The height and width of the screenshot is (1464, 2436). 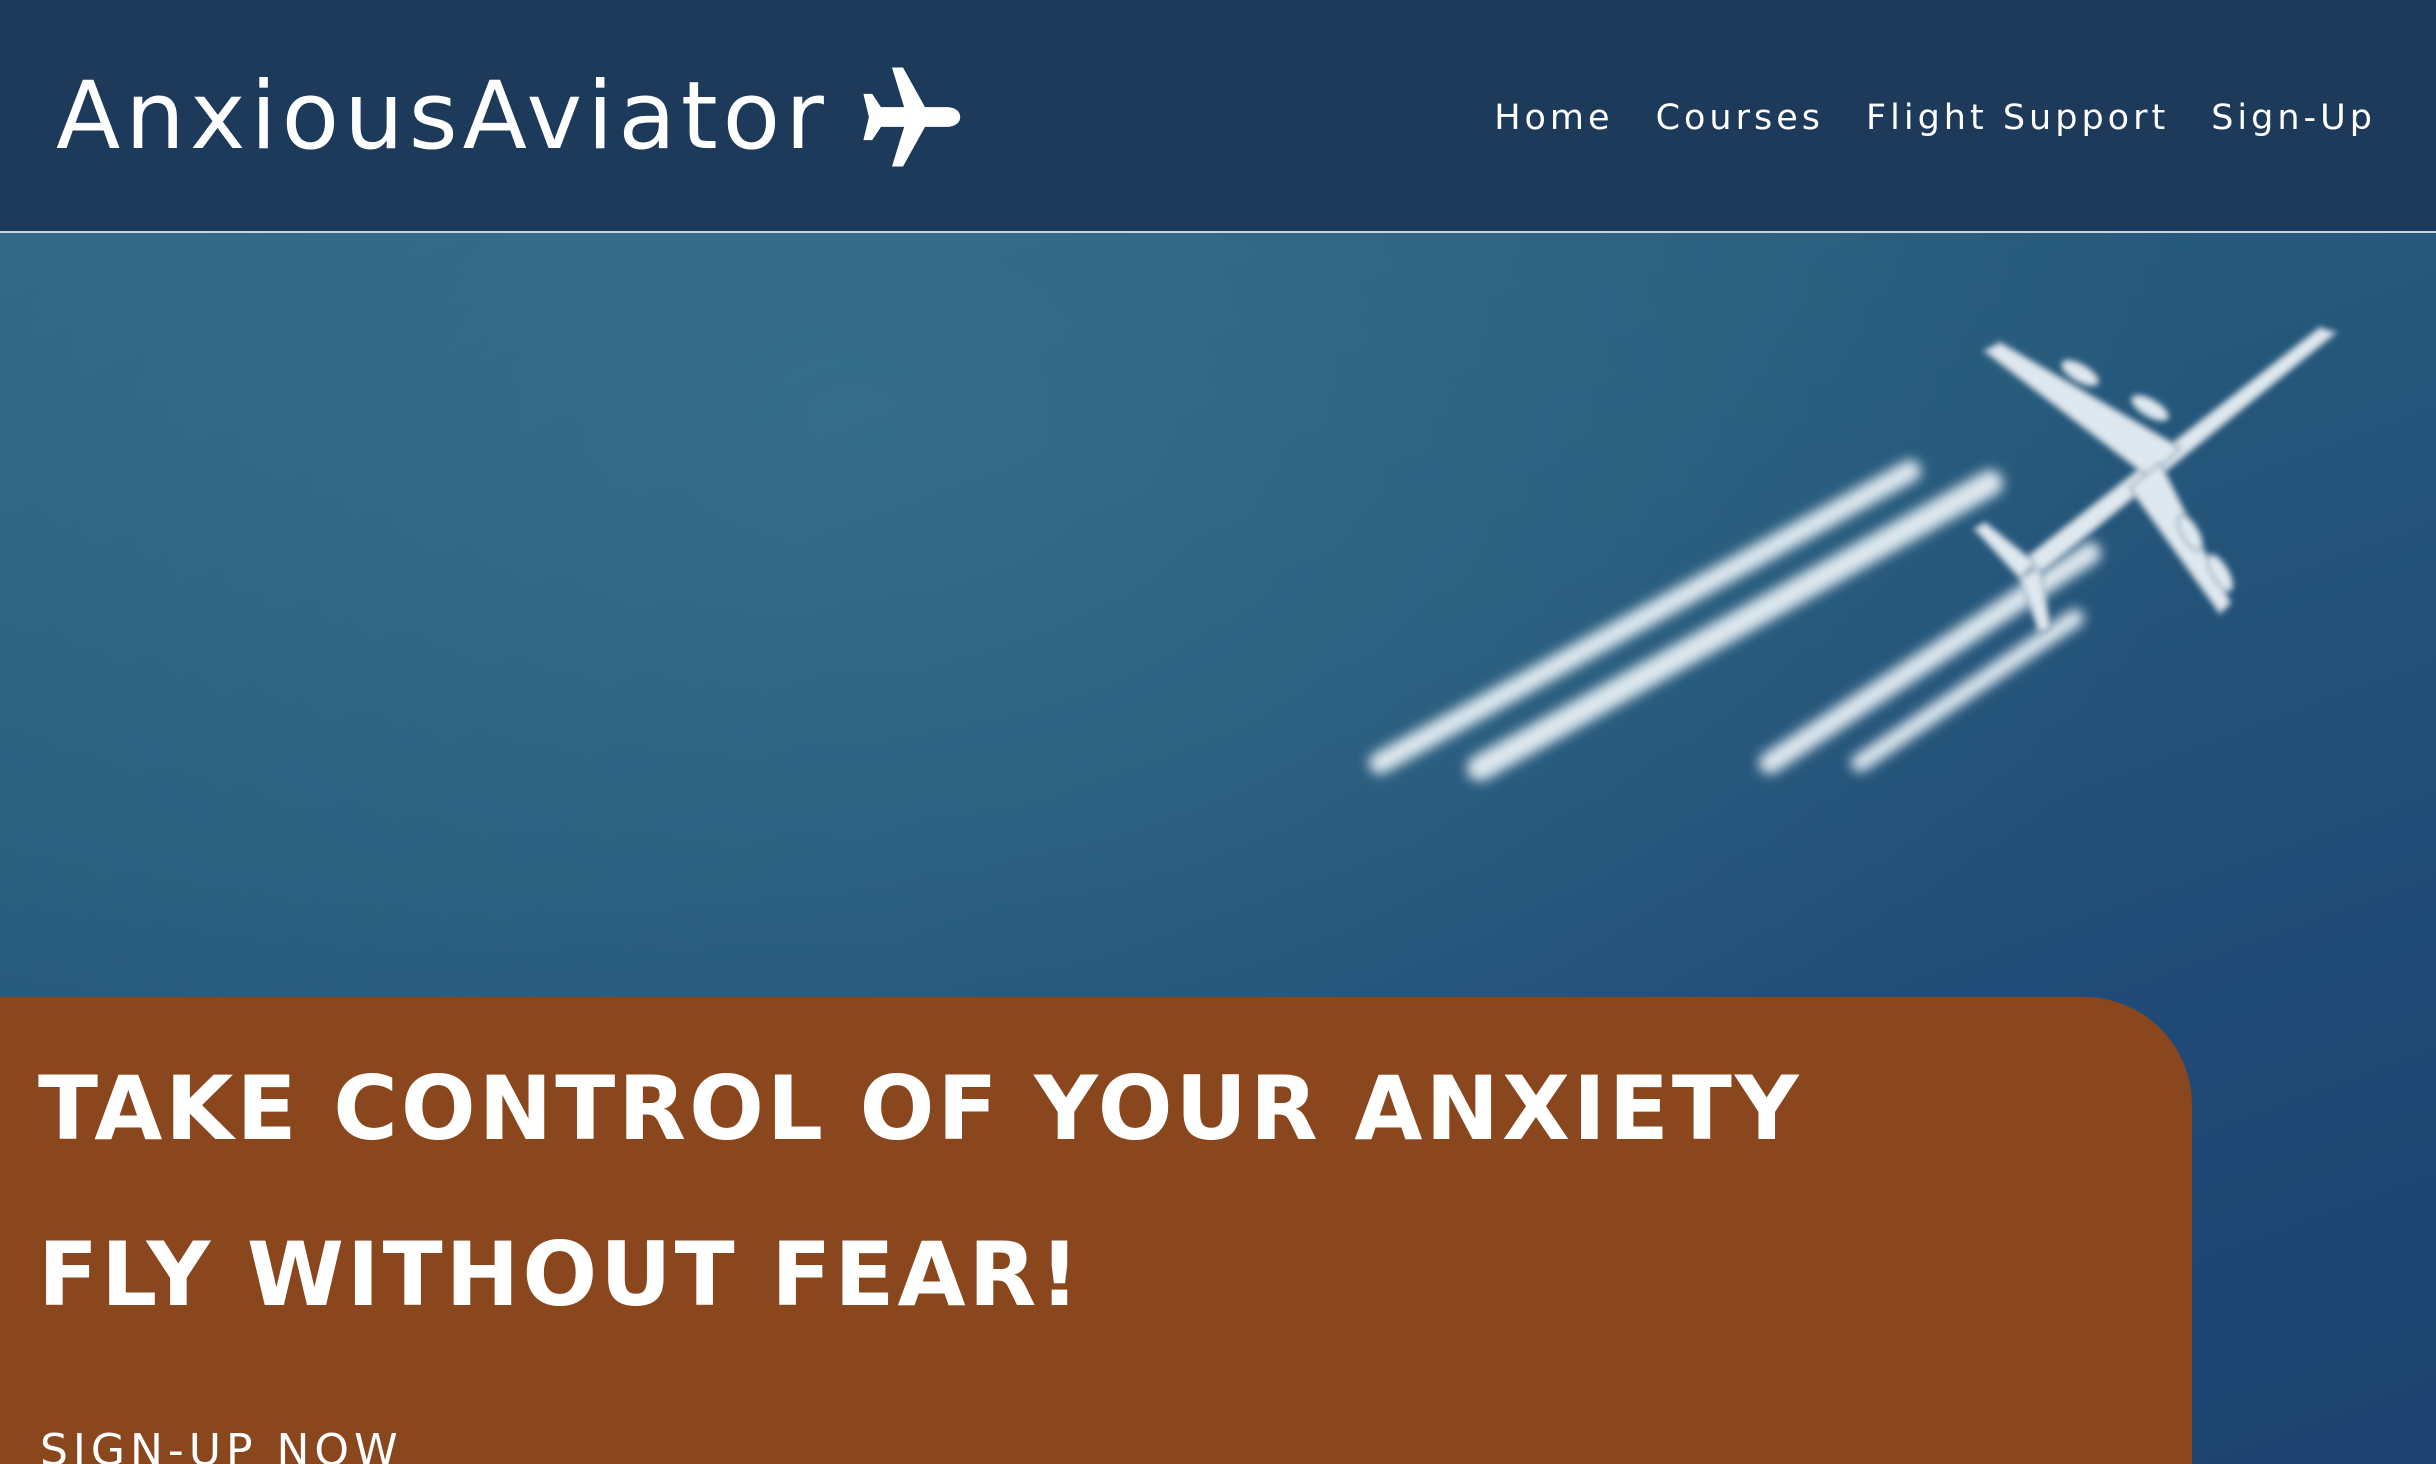 I want to click on sky-airplane, so click(x=2155, y=481).